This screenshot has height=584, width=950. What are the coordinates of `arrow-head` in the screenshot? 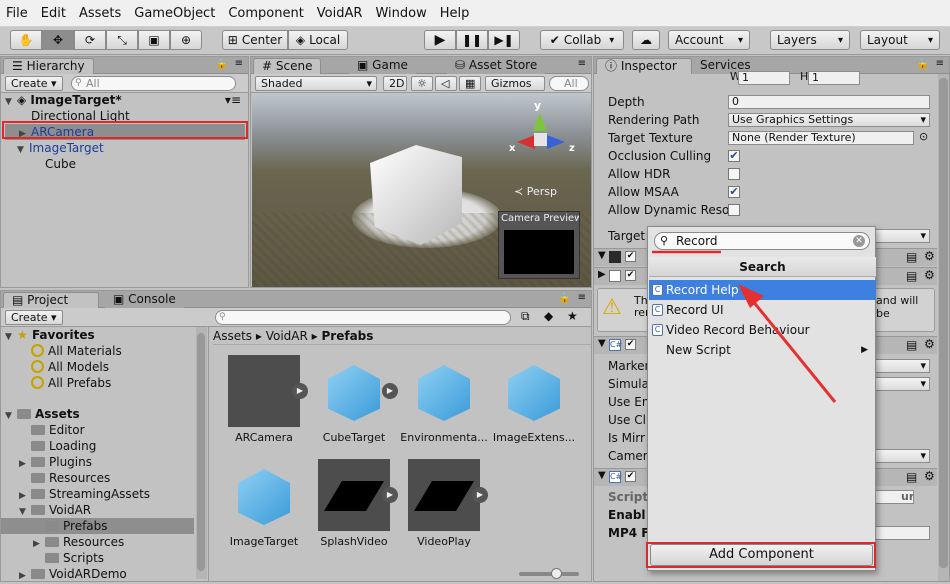 It's located at (751, 296).